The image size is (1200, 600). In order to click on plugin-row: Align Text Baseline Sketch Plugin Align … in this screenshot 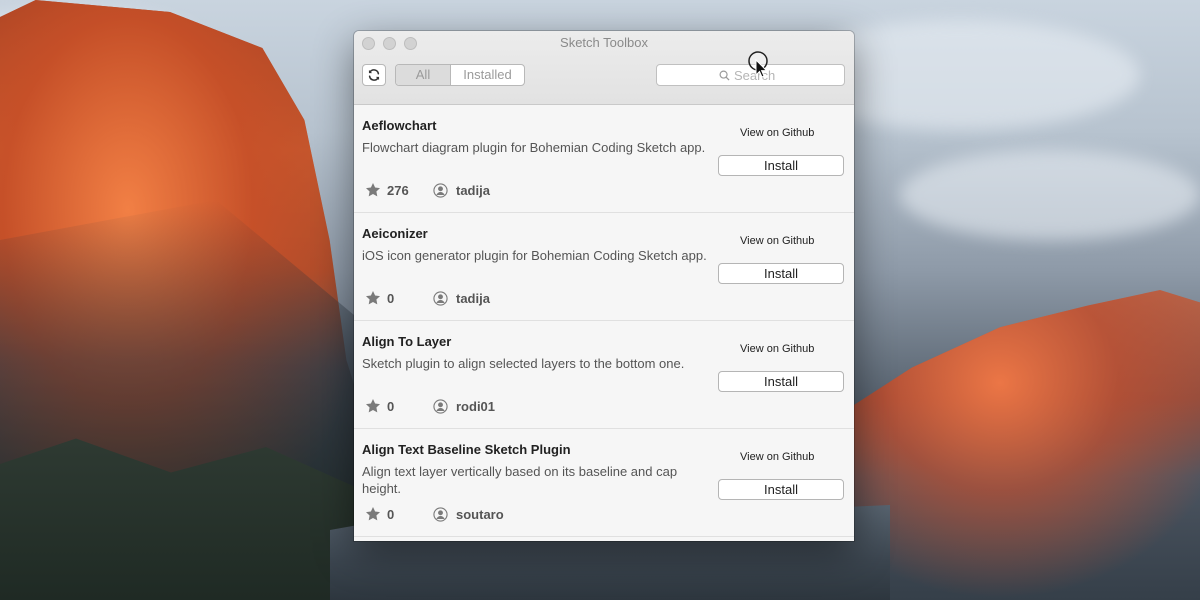, I will do `click(604, 483)`.